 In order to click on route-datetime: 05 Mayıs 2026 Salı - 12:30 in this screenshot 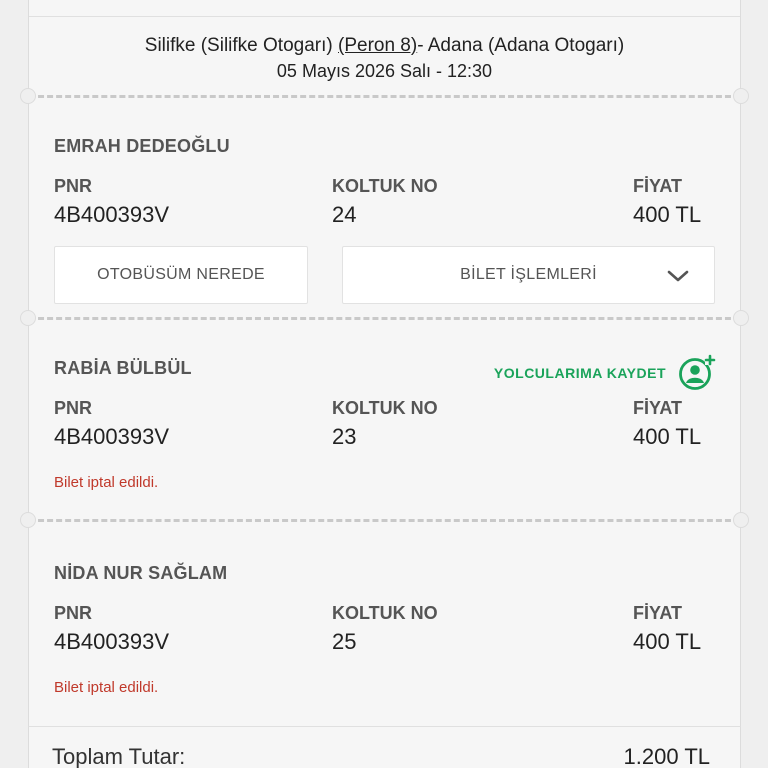, I will do `click(384, 71)`.